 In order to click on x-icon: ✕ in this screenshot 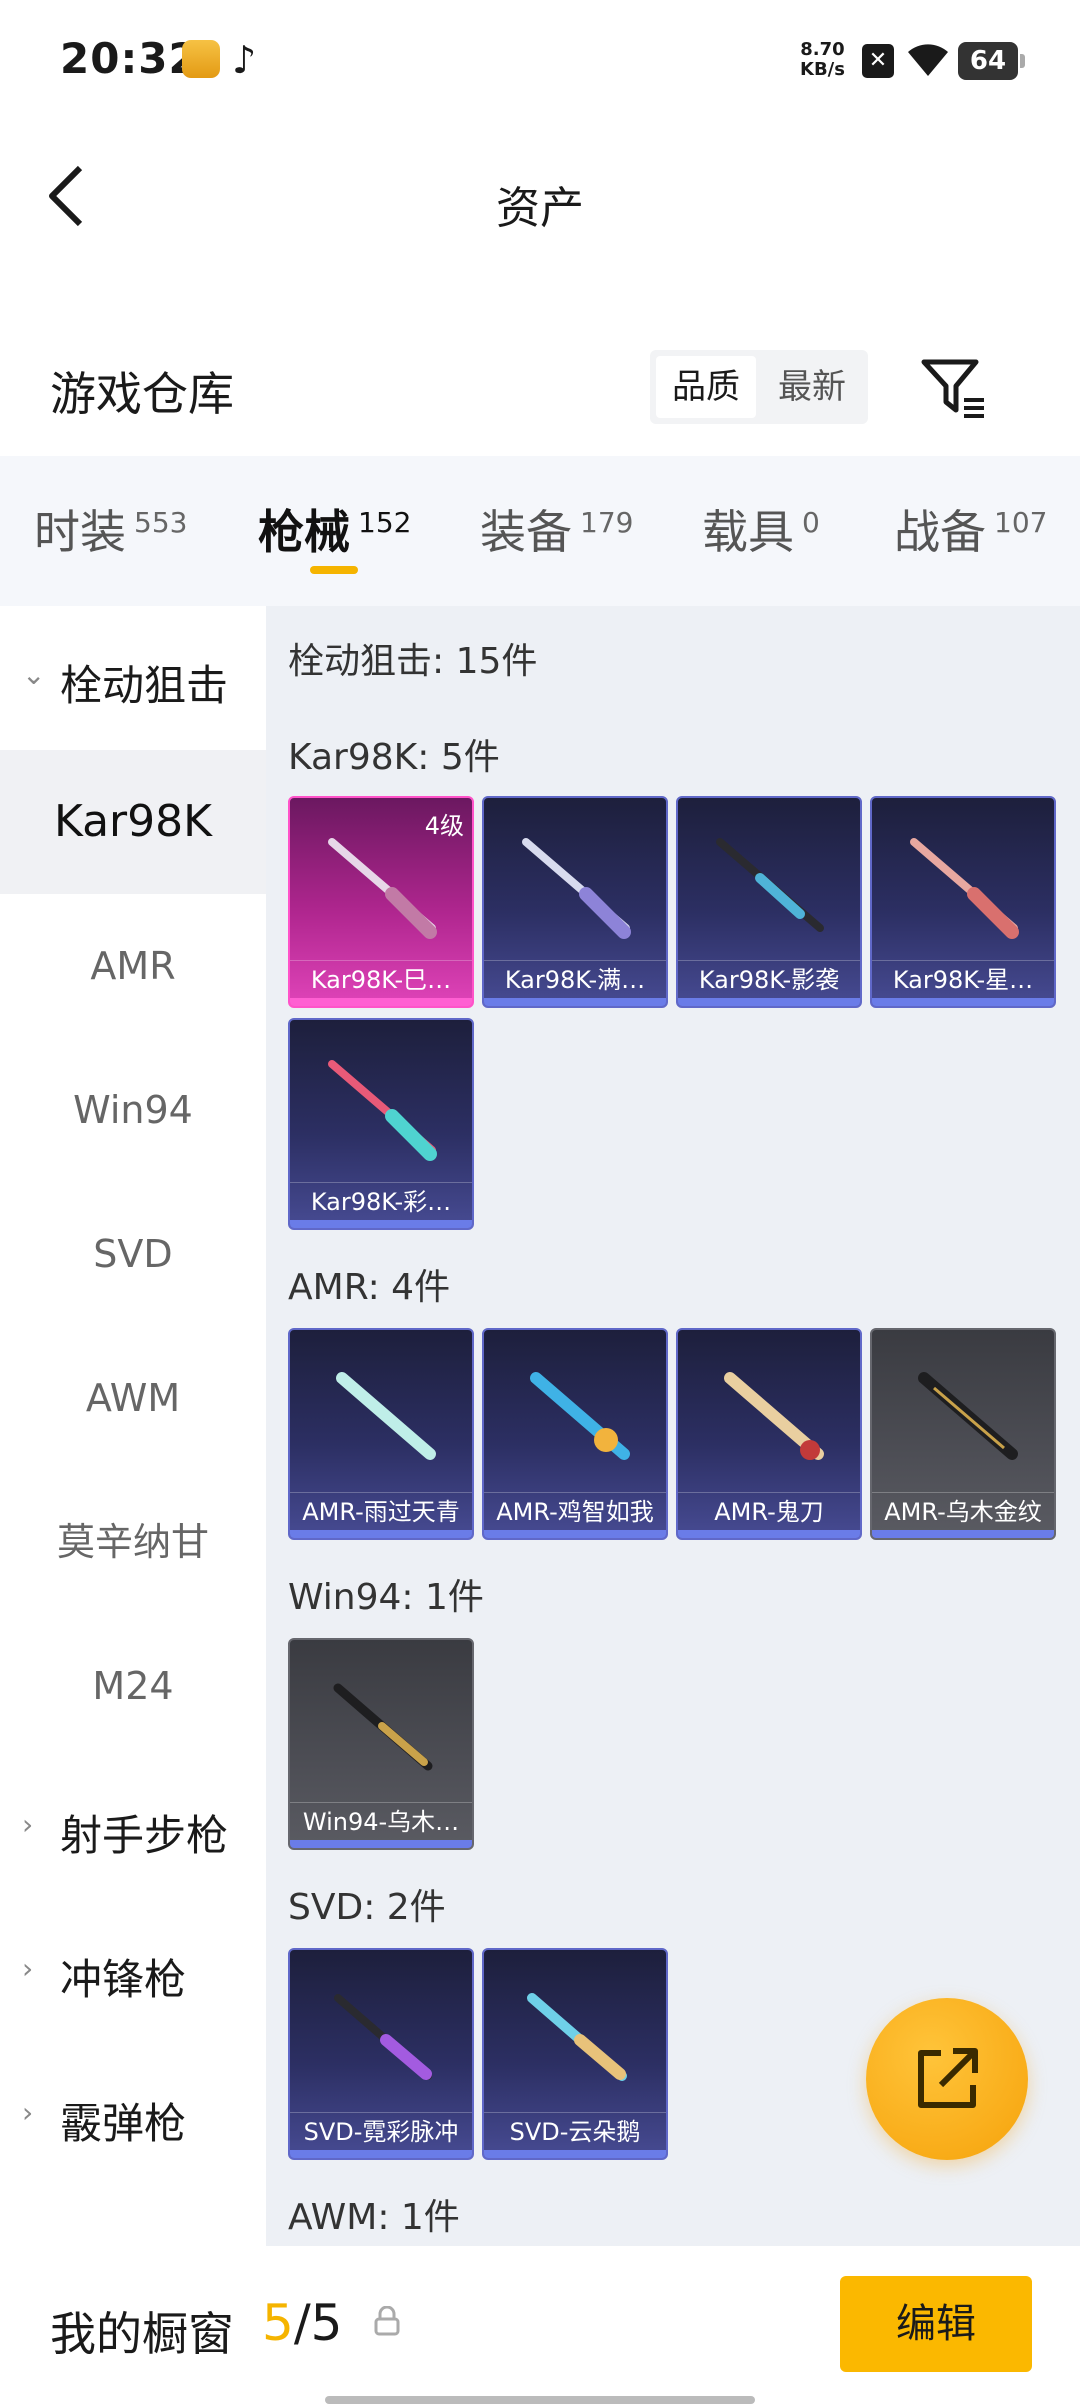, I will do `click(878, 61)`.